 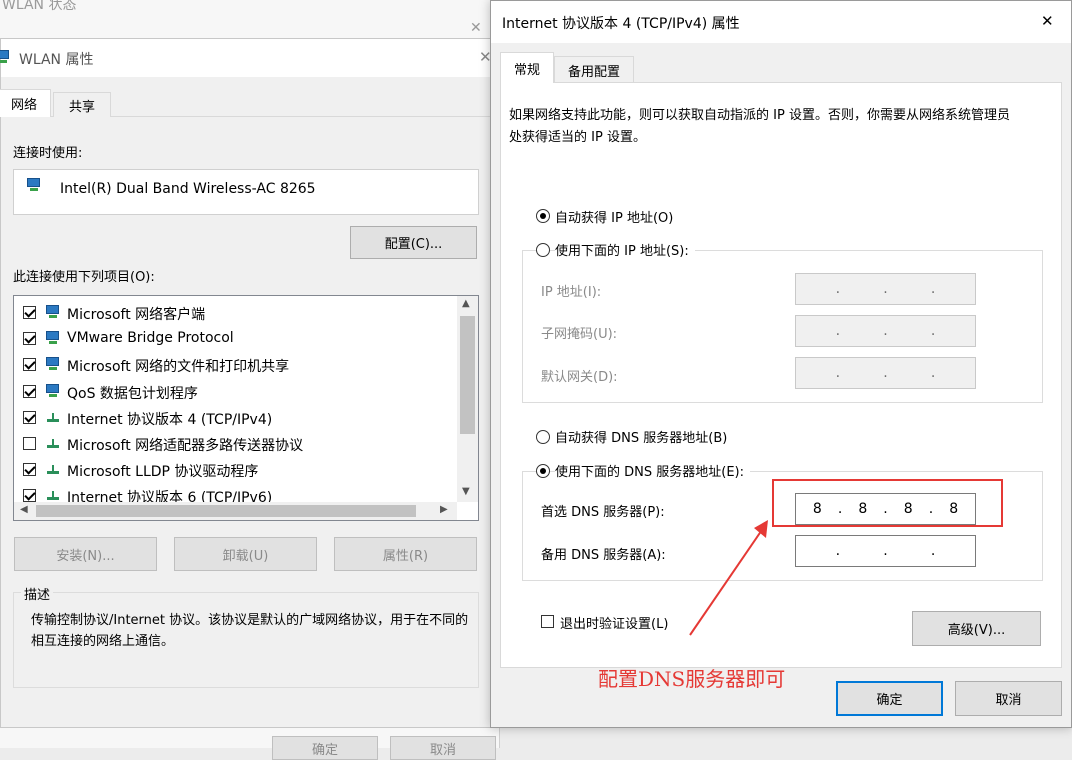 I want to click on scroll-thumb, so click(x=467, y=375).